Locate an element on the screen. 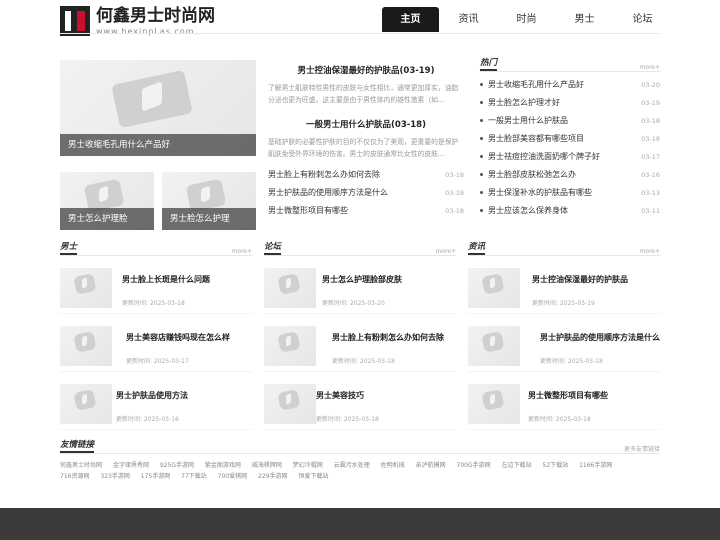 Image resolution: width=720 pixels, height=540 pixels. bullet-icon is located at coordinates (481, 156).